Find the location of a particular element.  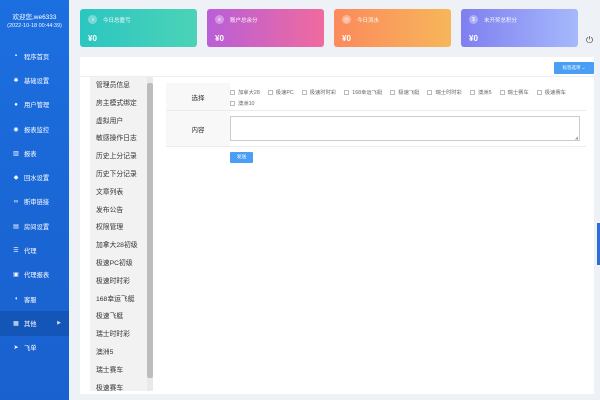

card-title: 账户总余分 is located at coordinates (244, 20).